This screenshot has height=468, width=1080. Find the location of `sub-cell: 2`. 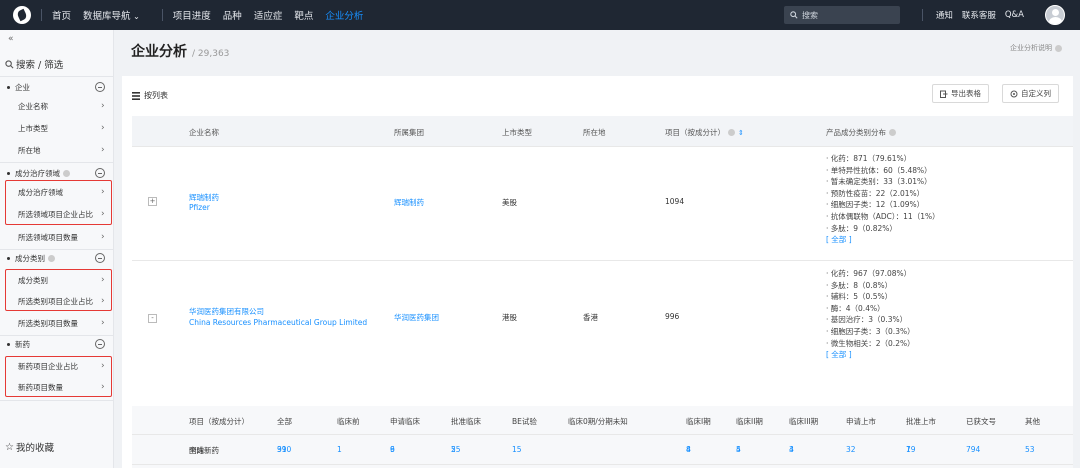

sub-cell: 2 is located at coordinates (453, 449).